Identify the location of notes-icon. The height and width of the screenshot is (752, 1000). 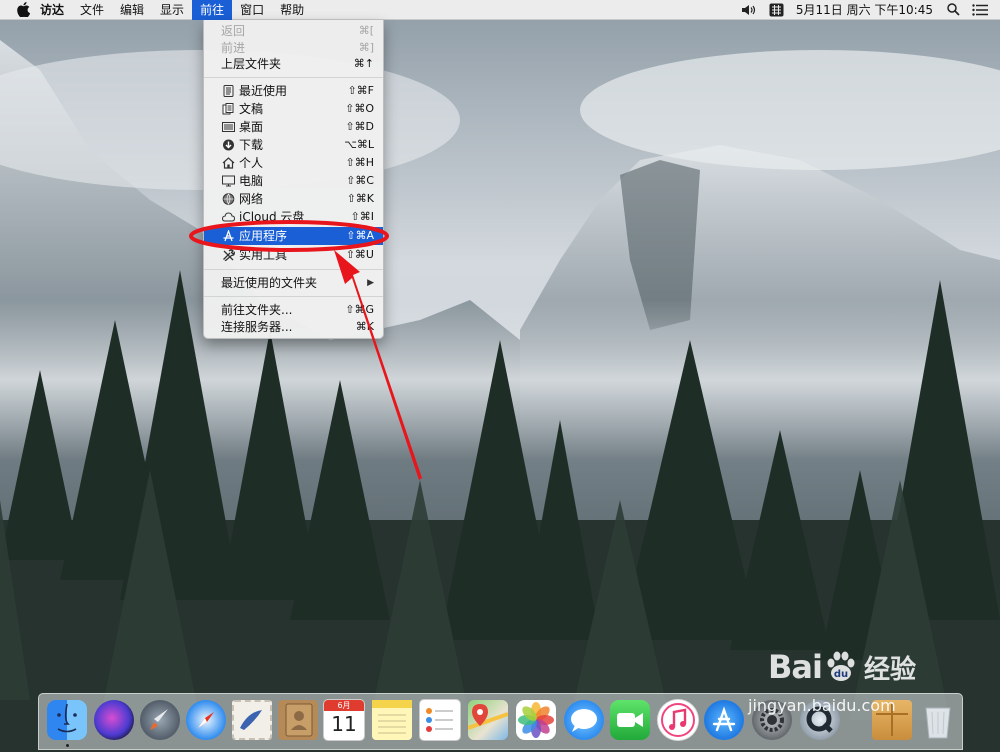
(392, 720).